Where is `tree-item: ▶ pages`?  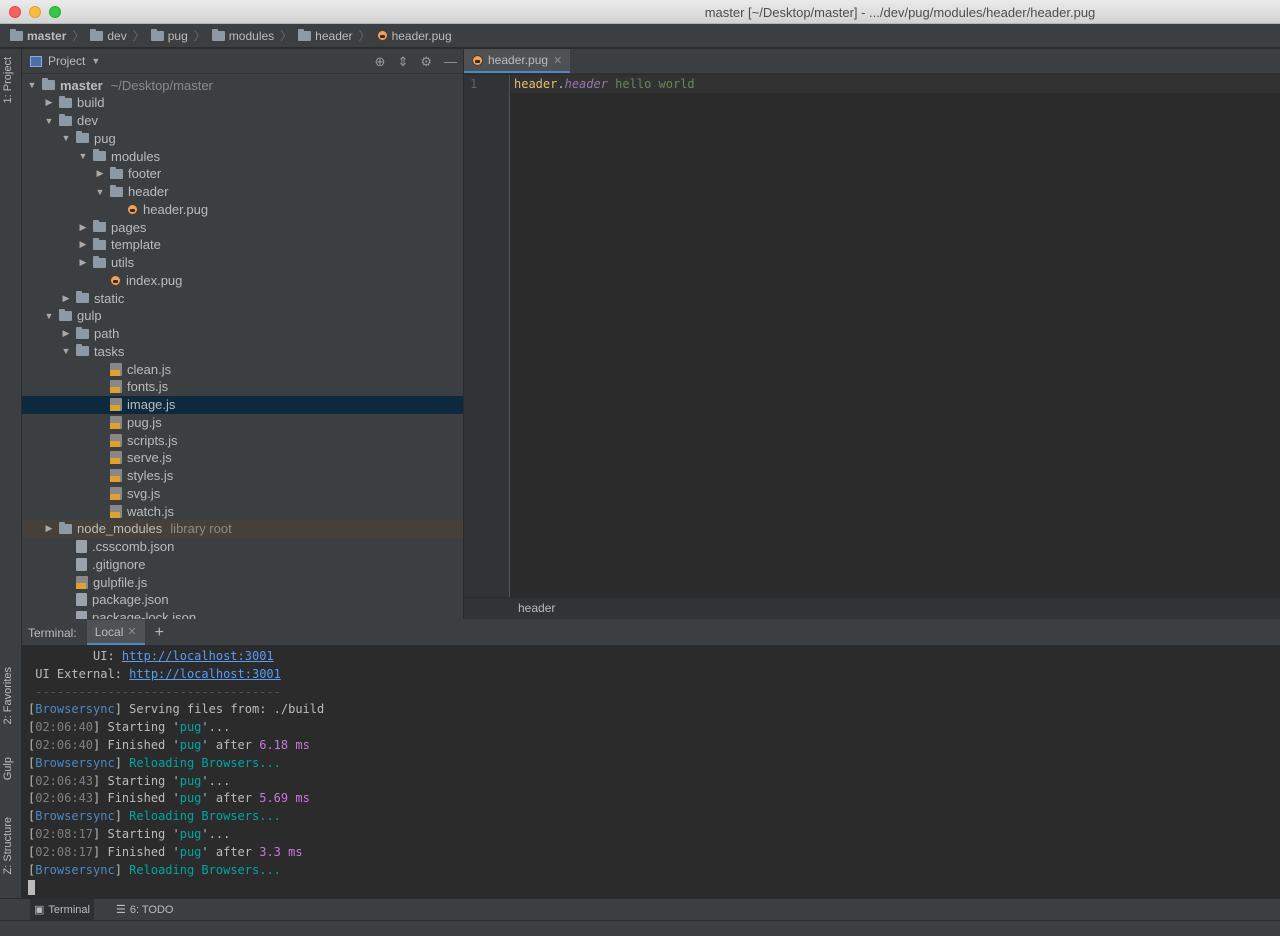 tree-item: ▶ pages is located at coordinates (242, 227).